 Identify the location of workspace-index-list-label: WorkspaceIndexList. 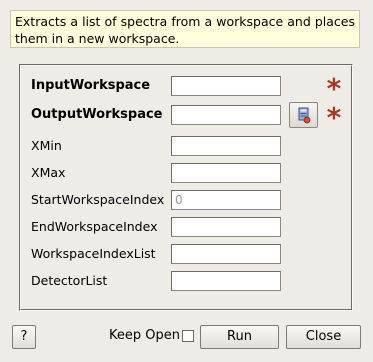
(93, 253).